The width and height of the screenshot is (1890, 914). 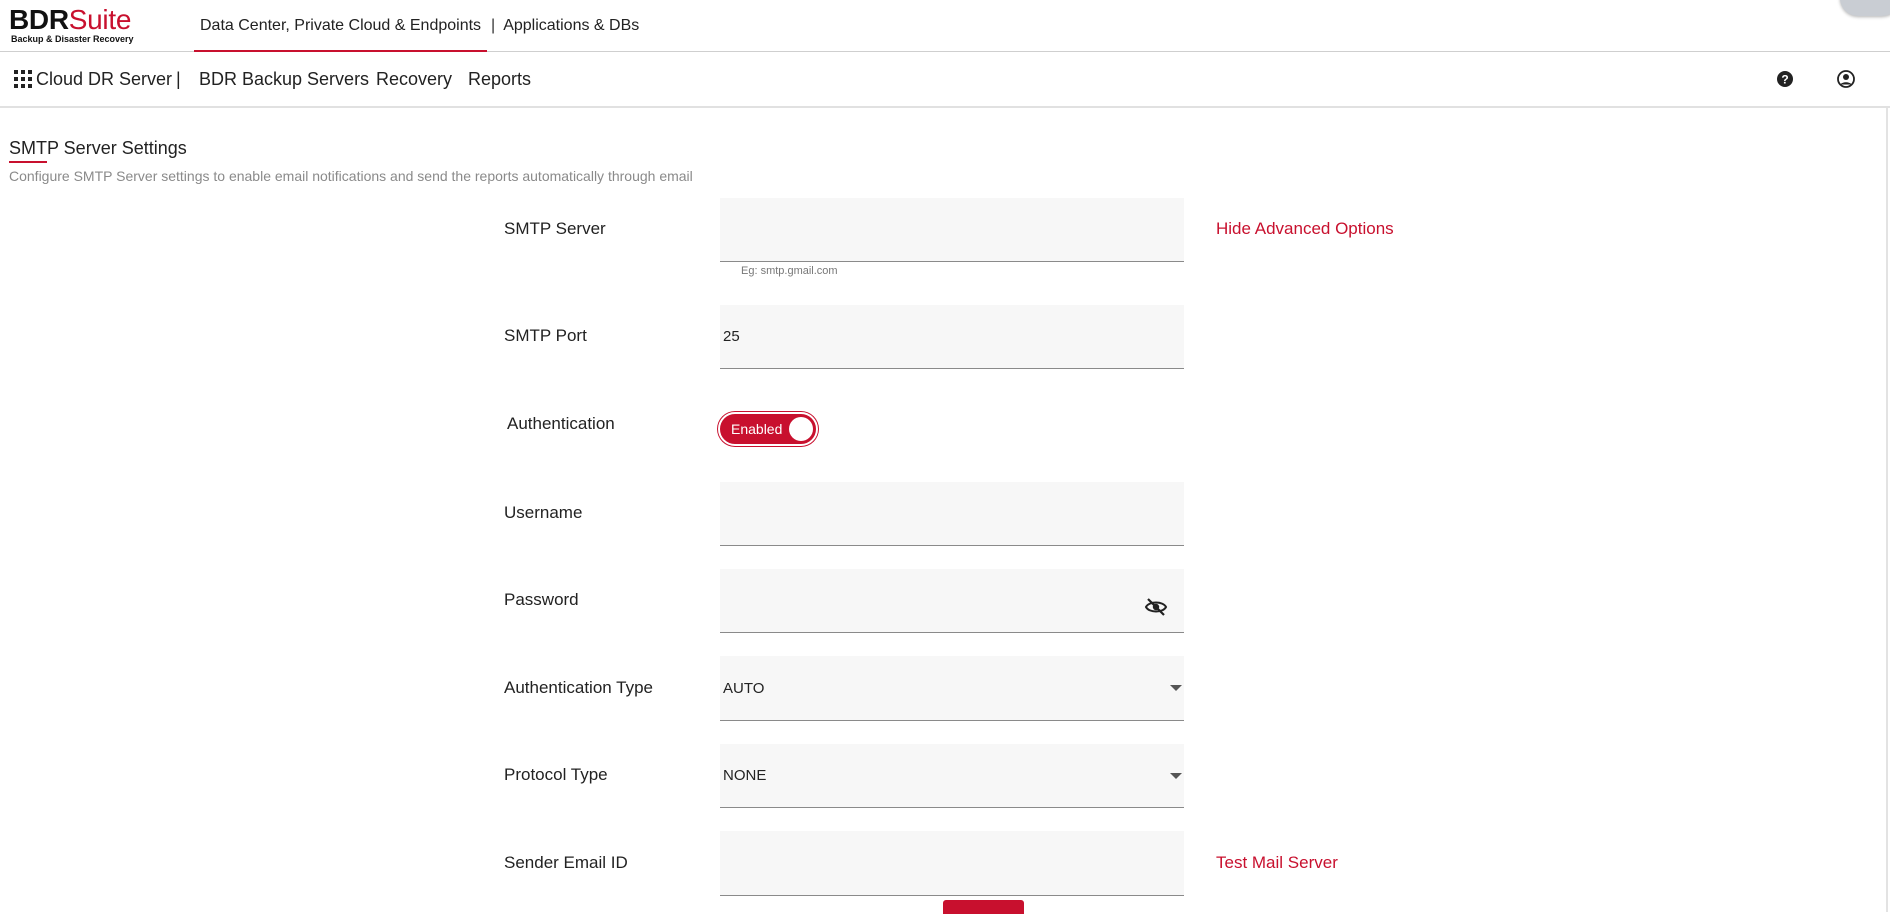 I want to click on username-label: Username, so click(x=543, y=512).